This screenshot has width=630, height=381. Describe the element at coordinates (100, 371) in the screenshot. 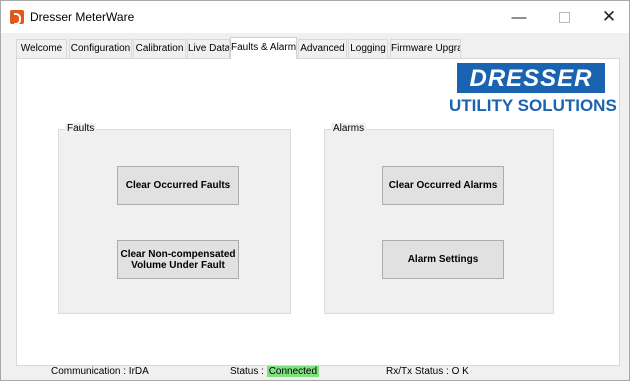

I see `communication-status: Communication : IrDA` at that location.